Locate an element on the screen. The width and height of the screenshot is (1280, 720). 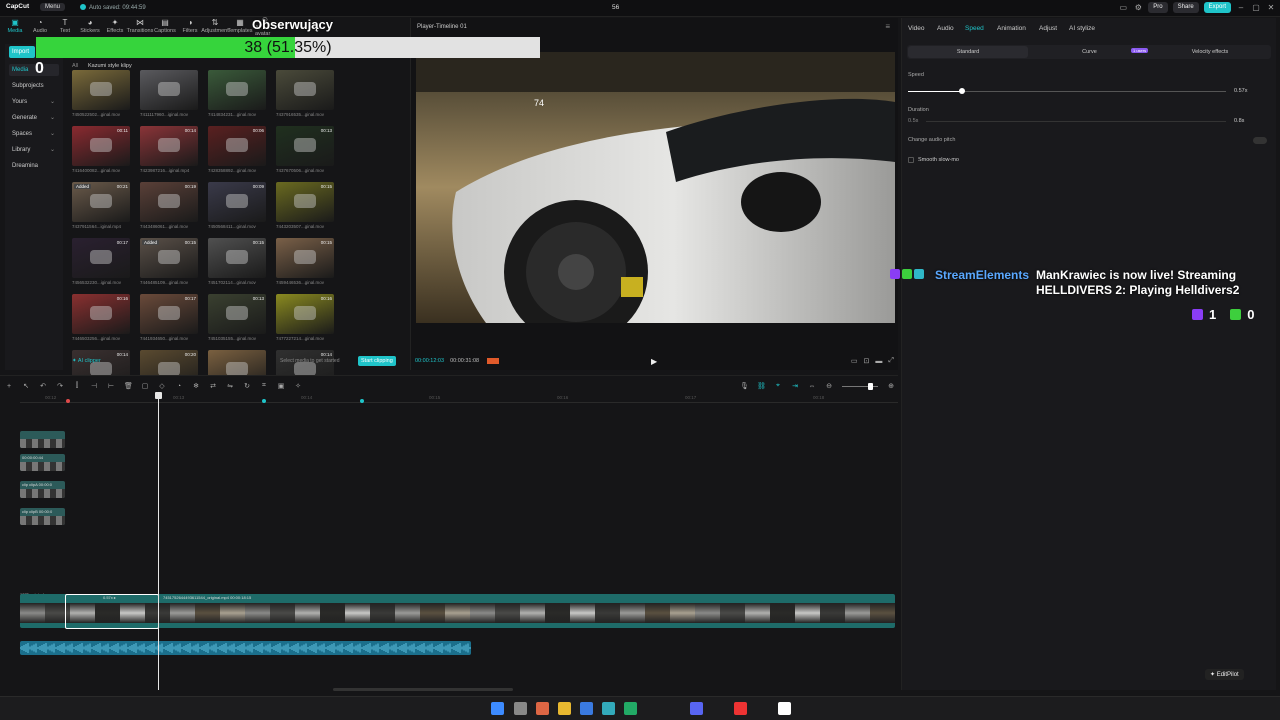
speed-icon: ◔ is located at coordinates (179, 386).